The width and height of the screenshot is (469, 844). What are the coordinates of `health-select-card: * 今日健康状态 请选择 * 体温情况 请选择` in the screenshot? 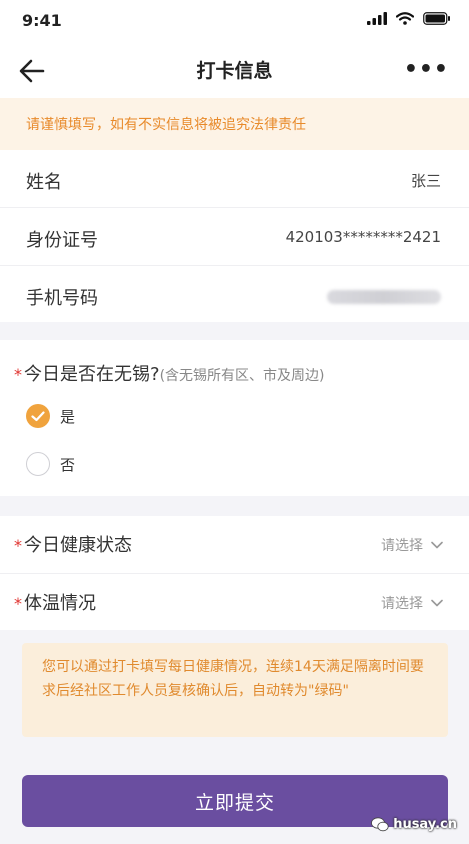 It's located at (234, 573).